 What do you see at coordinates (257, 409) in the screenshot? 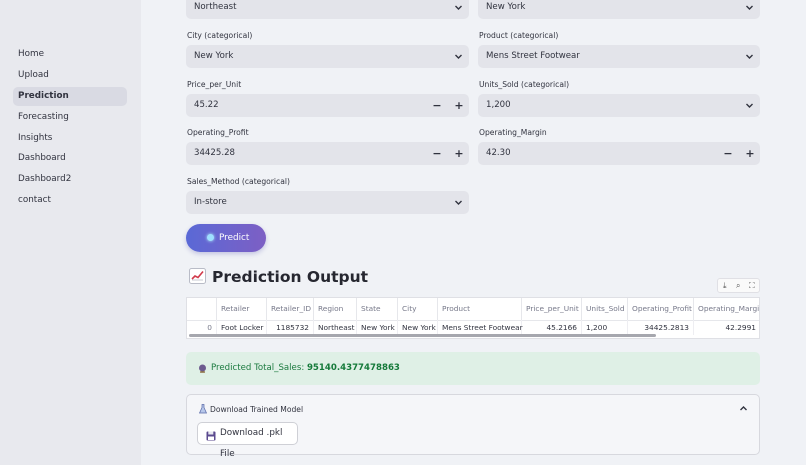
I see `download-model-title: Download Trained Model` at bounding box center [257, 409].